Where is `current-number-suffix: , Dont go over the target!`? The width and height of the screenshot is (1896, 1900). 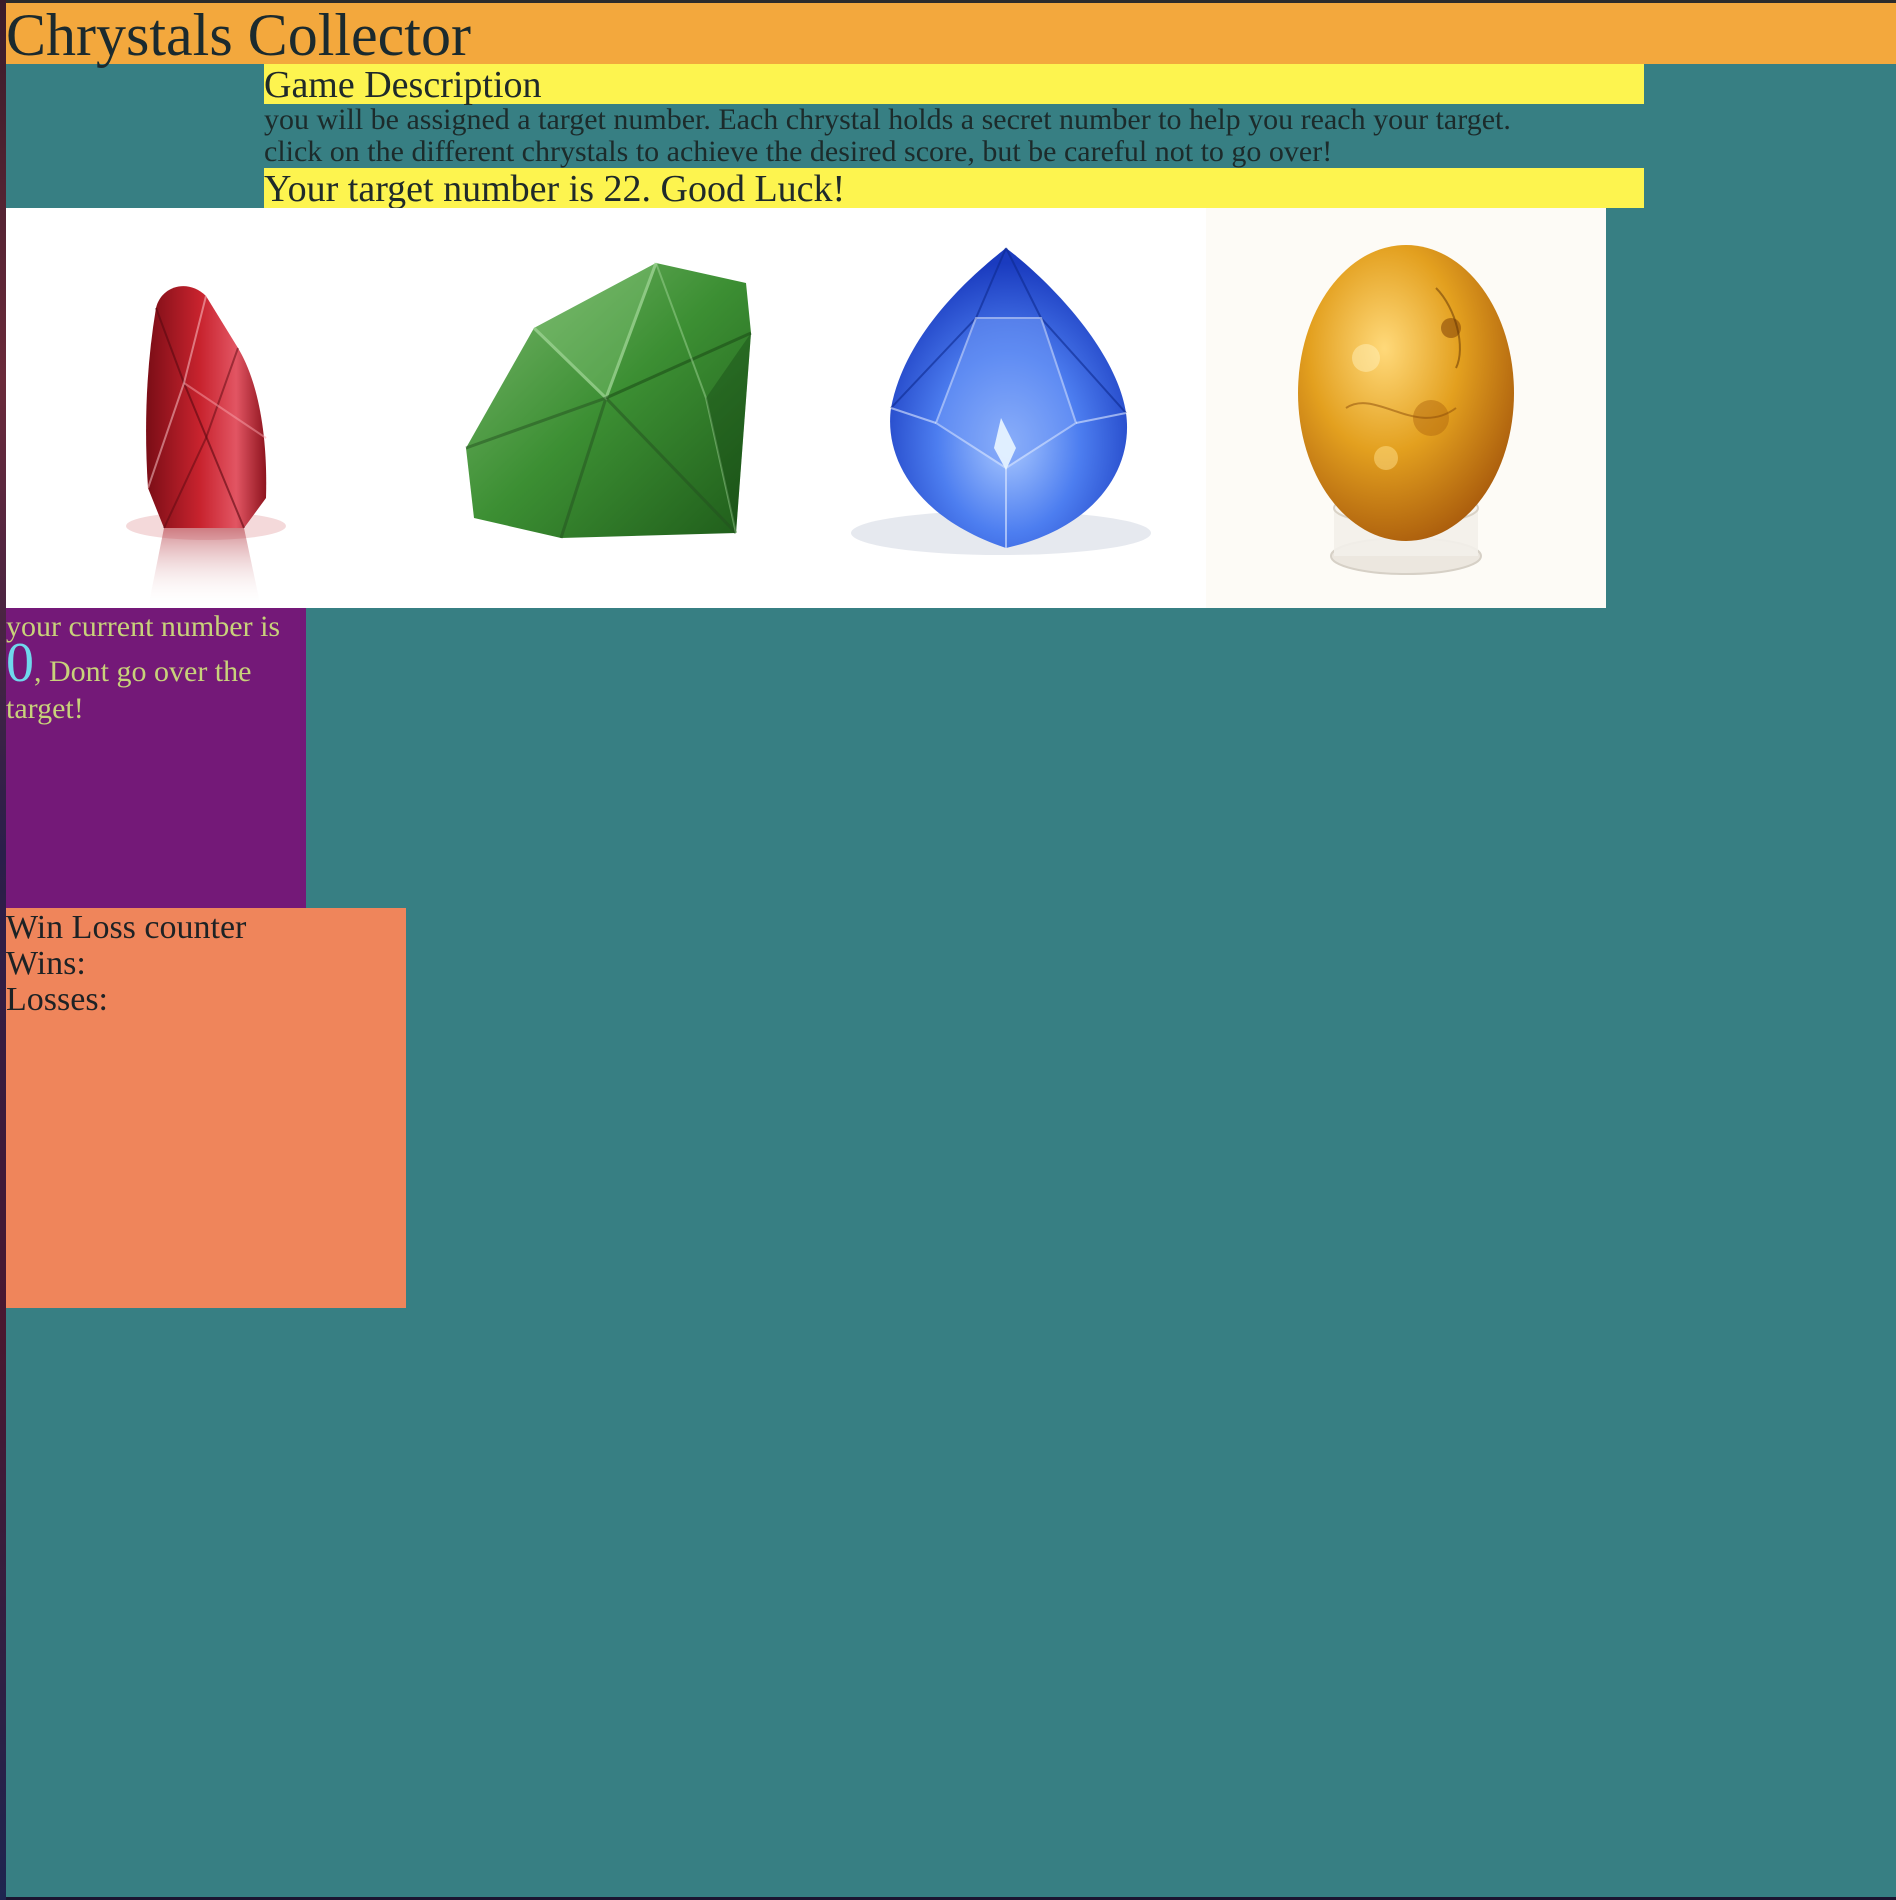
current-number-suffix: , Dont go over the target! is located at coordinates (129, 690).